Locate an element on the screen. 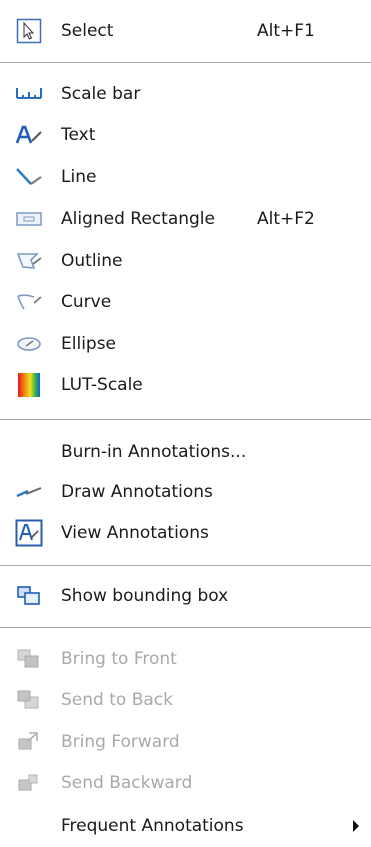  menu-item-frequent-annotations: Frequent Annotations is located at coordinates (185, 826).